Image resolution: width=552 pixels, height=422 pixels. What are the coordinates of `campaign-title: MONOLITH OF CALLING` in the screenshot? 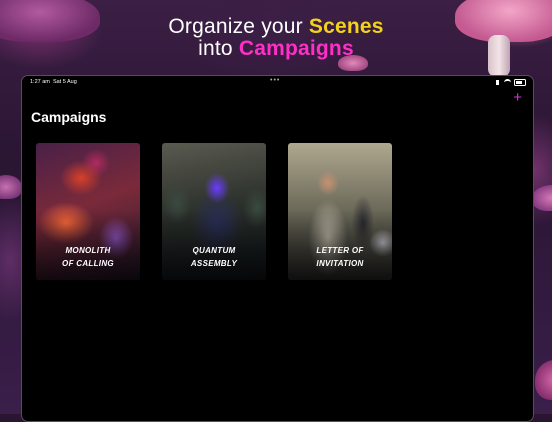 It's located at (88, 257).